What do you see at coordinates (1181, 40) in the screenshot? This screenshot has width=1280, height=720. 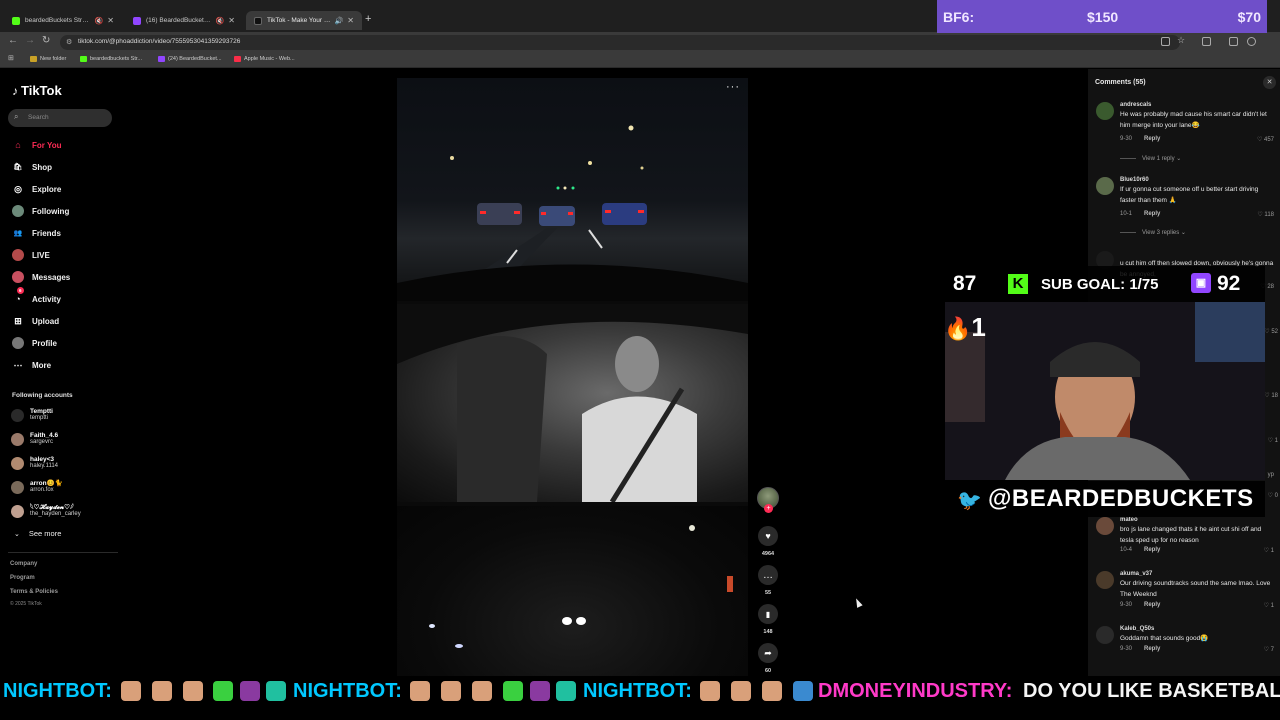 I see `bookmark-star-icon: ☆` at bounding box center [1181, 40].